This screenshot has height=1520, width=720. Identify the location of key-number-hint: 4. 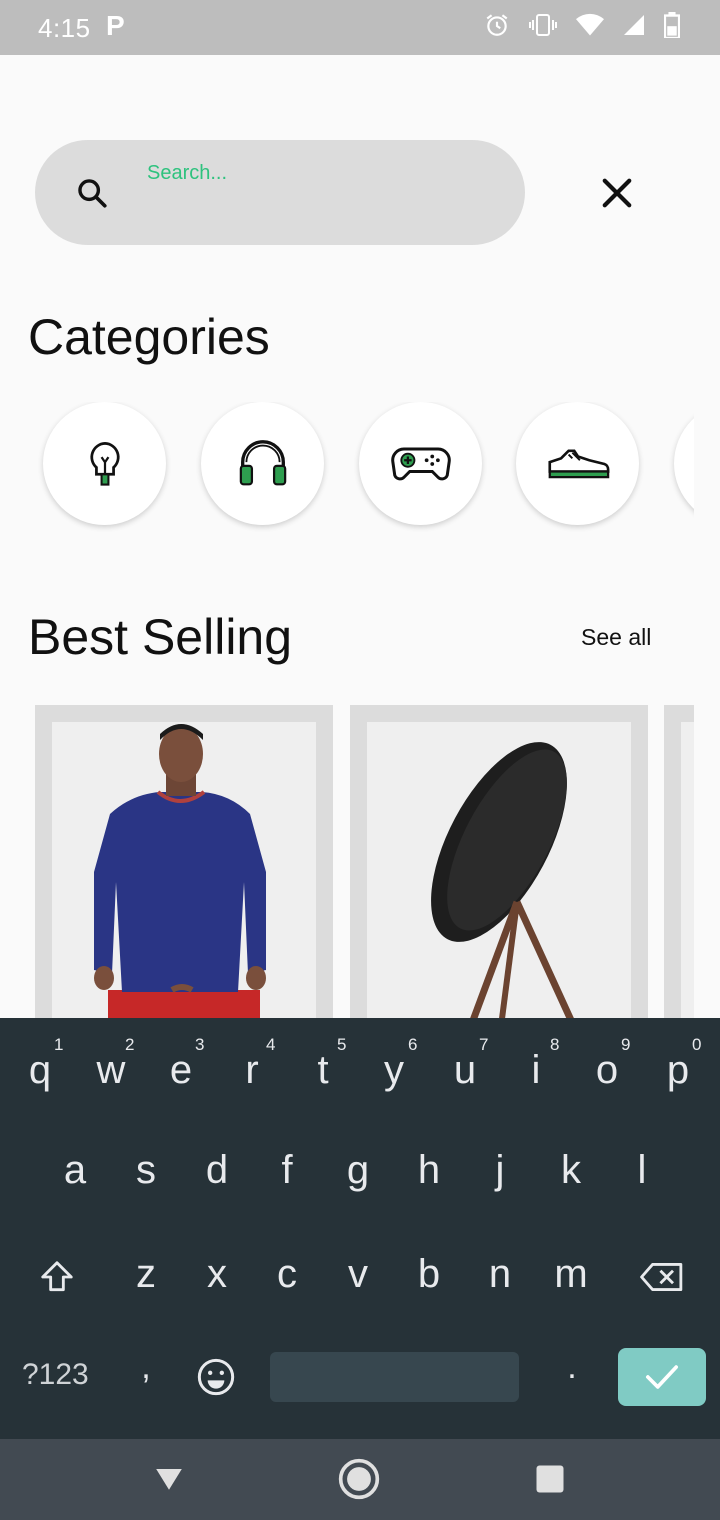
(271, 1044).